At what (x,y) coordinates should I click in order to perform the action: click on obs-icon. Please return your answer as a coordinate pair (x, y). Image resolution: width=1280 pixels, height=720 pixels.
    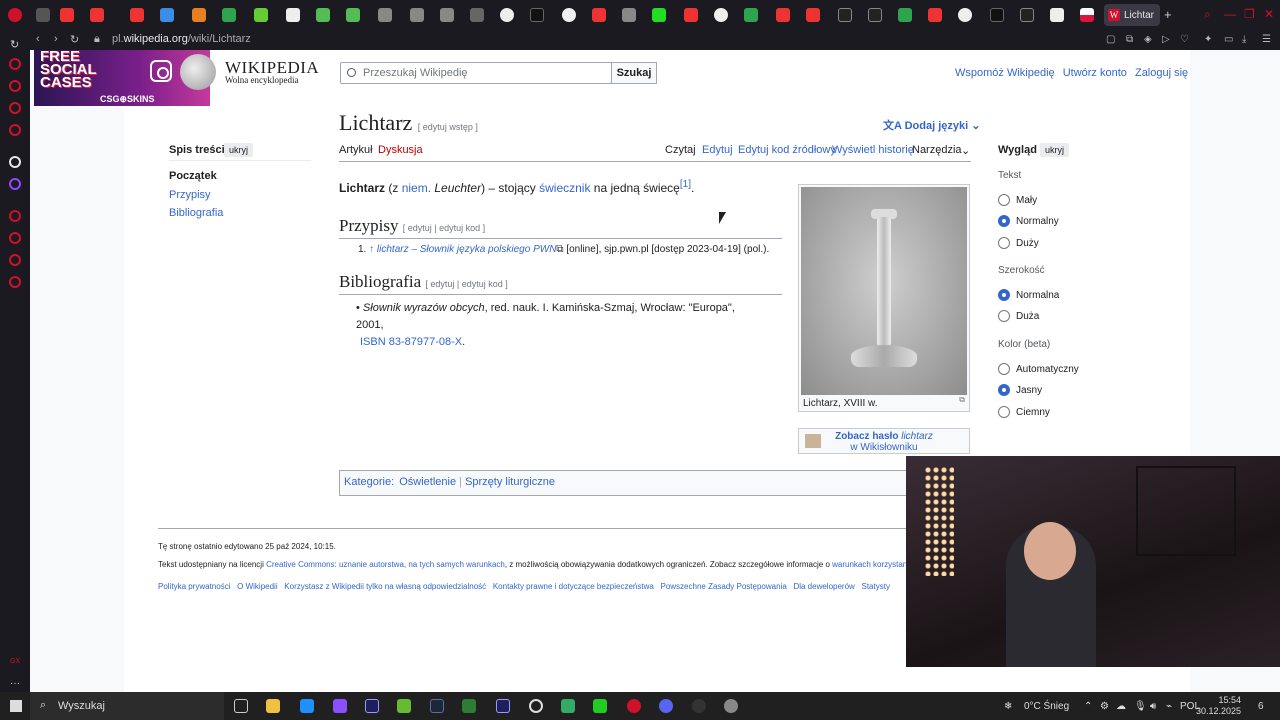
    Looking at the image, I should click on (536, 706).